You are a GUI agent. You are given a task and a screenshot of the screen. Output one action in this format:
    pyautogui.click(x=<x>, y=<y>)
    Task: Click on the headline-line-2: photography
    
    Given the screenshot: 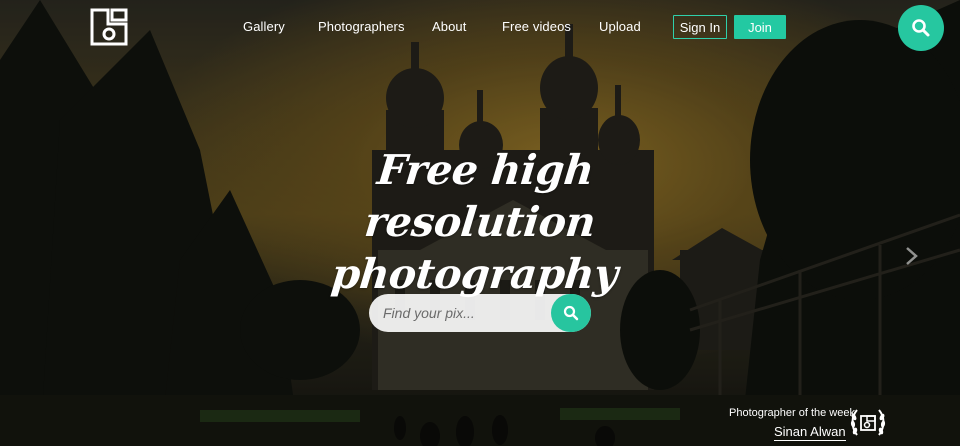 What is the action you would take?
    pyautogui.click(x=474, y=274)
    